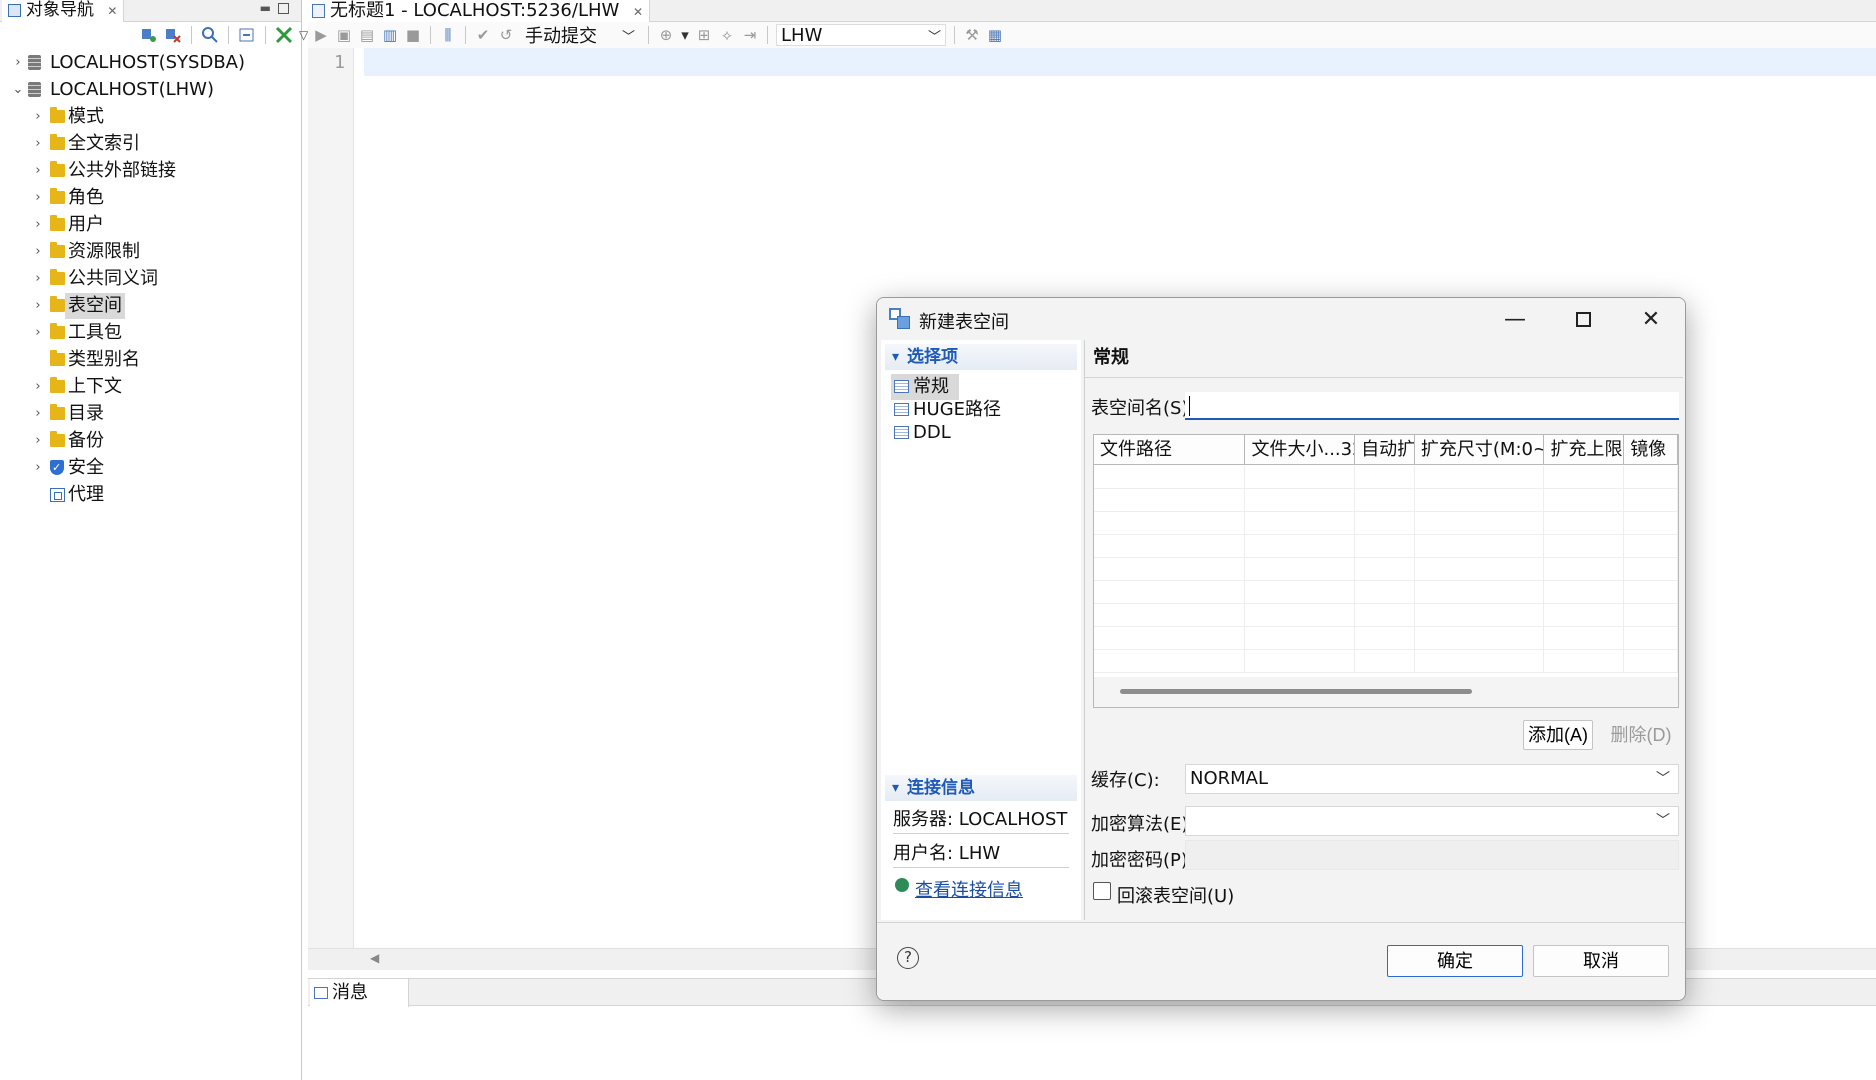  What do you see at coordinates (483, 35) in the screenshot?
I see `commit-icon: ✔` at bounding box center [483, 35].